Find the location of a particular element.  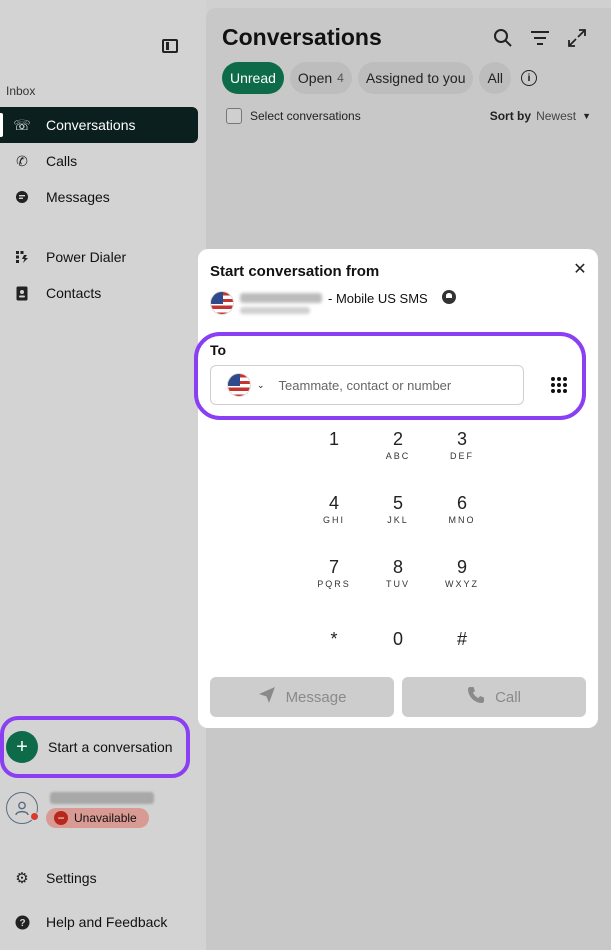

sidebar-item-power-dialer: Power Dialer is located at coordinates (99, 257).